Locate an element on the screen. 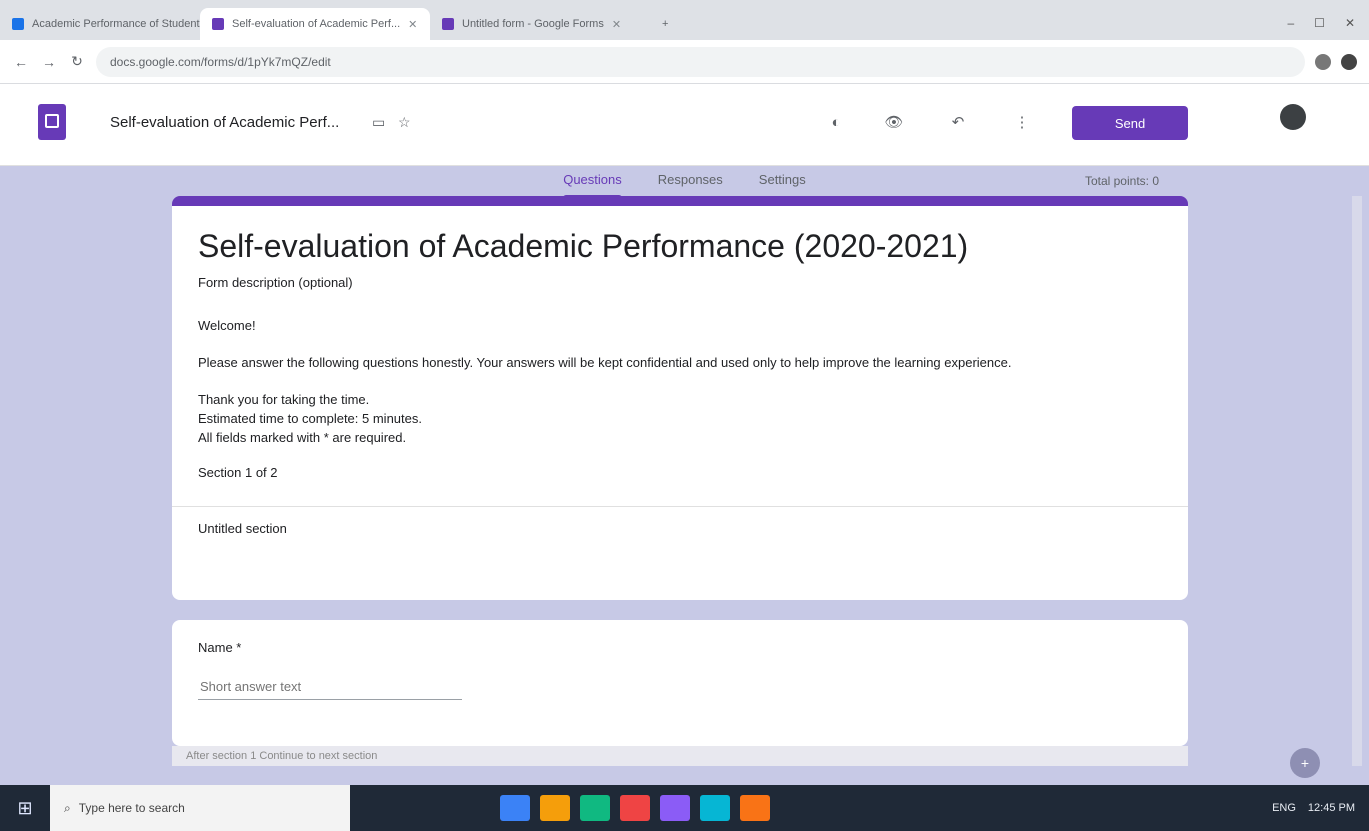 The height and width of the screenshot is (831, 1369). clock: 12:45 PM is located at coordinates (1331, 808).